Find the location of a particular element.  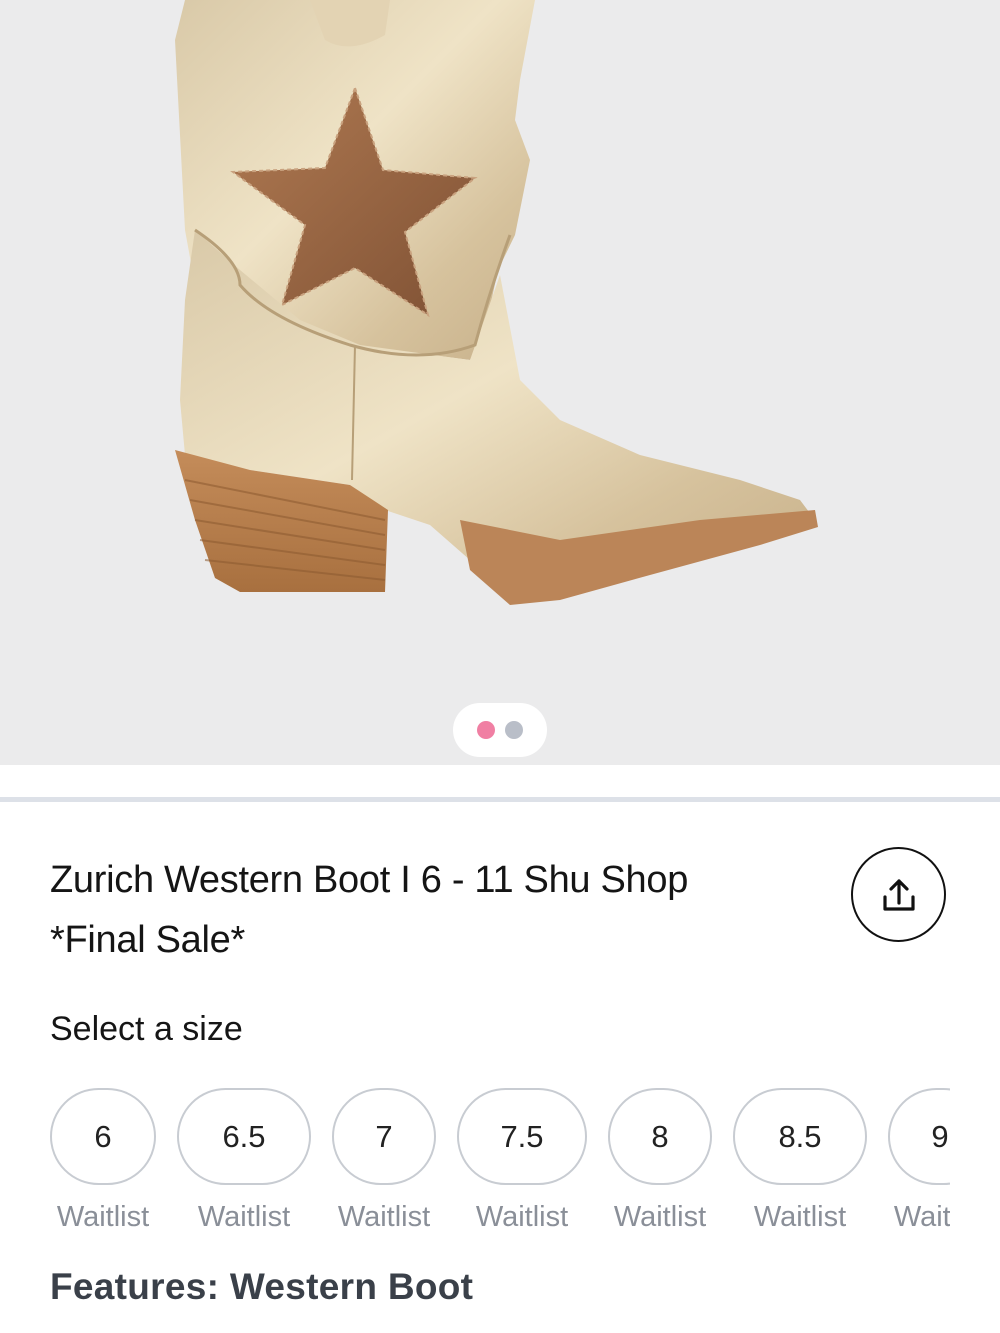

size-option-8-5: 8.5 Waitlist is located at coordinates (800, 1161).